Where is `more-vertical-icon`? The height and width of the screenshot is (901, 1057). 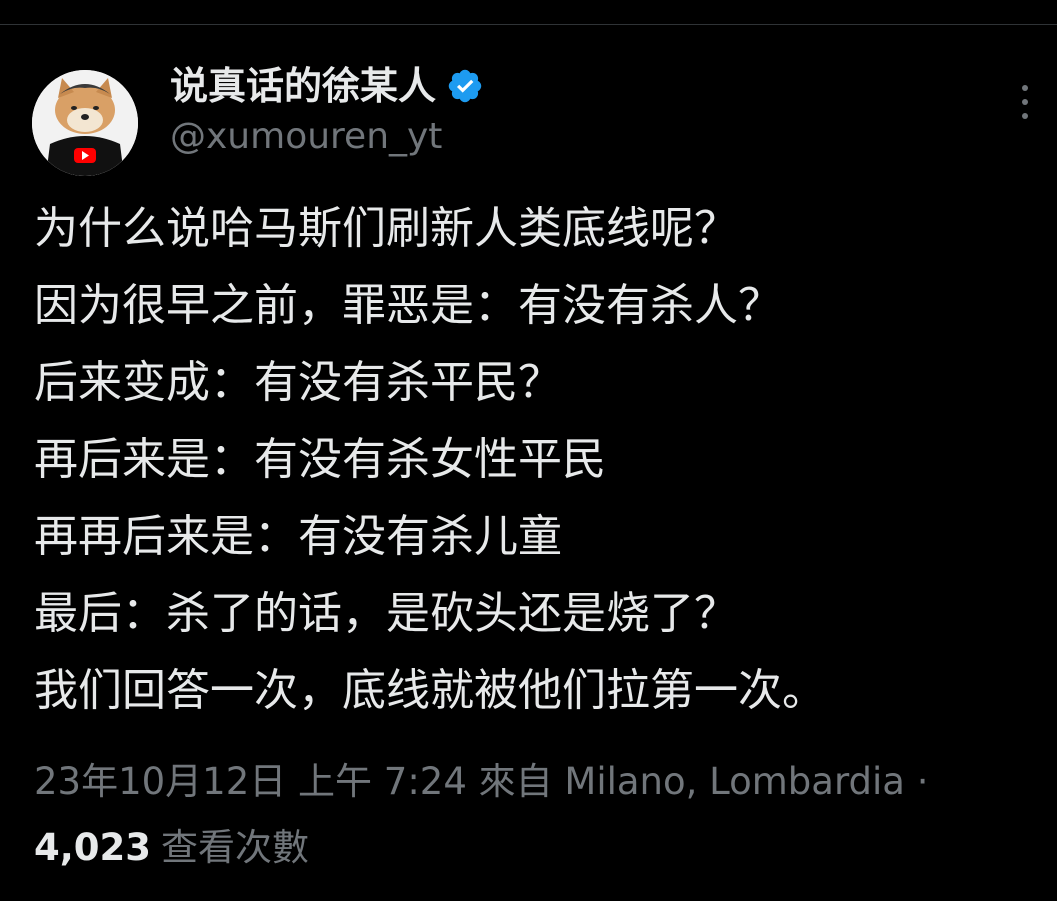 more-vertical-icon is located at coordinates (1025, 102).